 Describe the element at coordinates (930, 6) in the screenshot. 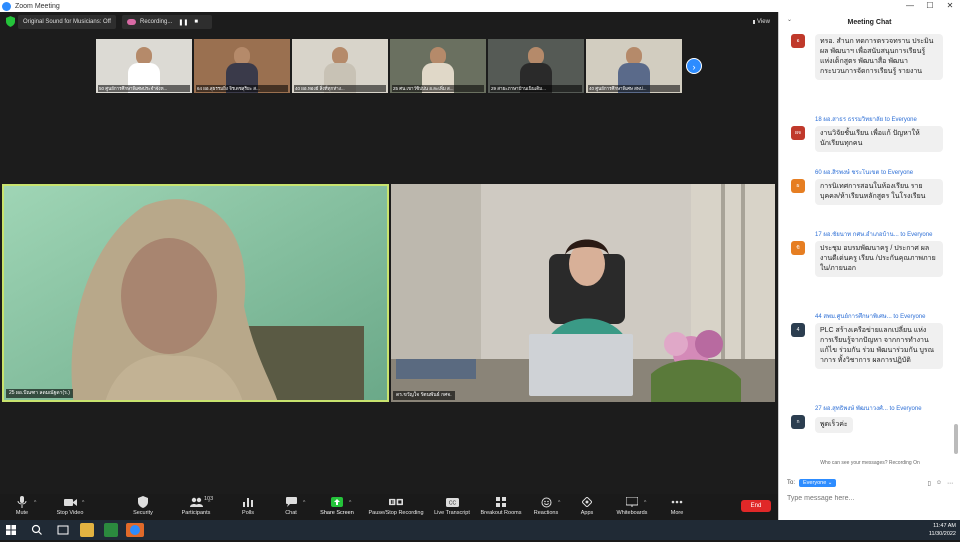

I see `maximize-button: ☐` at that location.